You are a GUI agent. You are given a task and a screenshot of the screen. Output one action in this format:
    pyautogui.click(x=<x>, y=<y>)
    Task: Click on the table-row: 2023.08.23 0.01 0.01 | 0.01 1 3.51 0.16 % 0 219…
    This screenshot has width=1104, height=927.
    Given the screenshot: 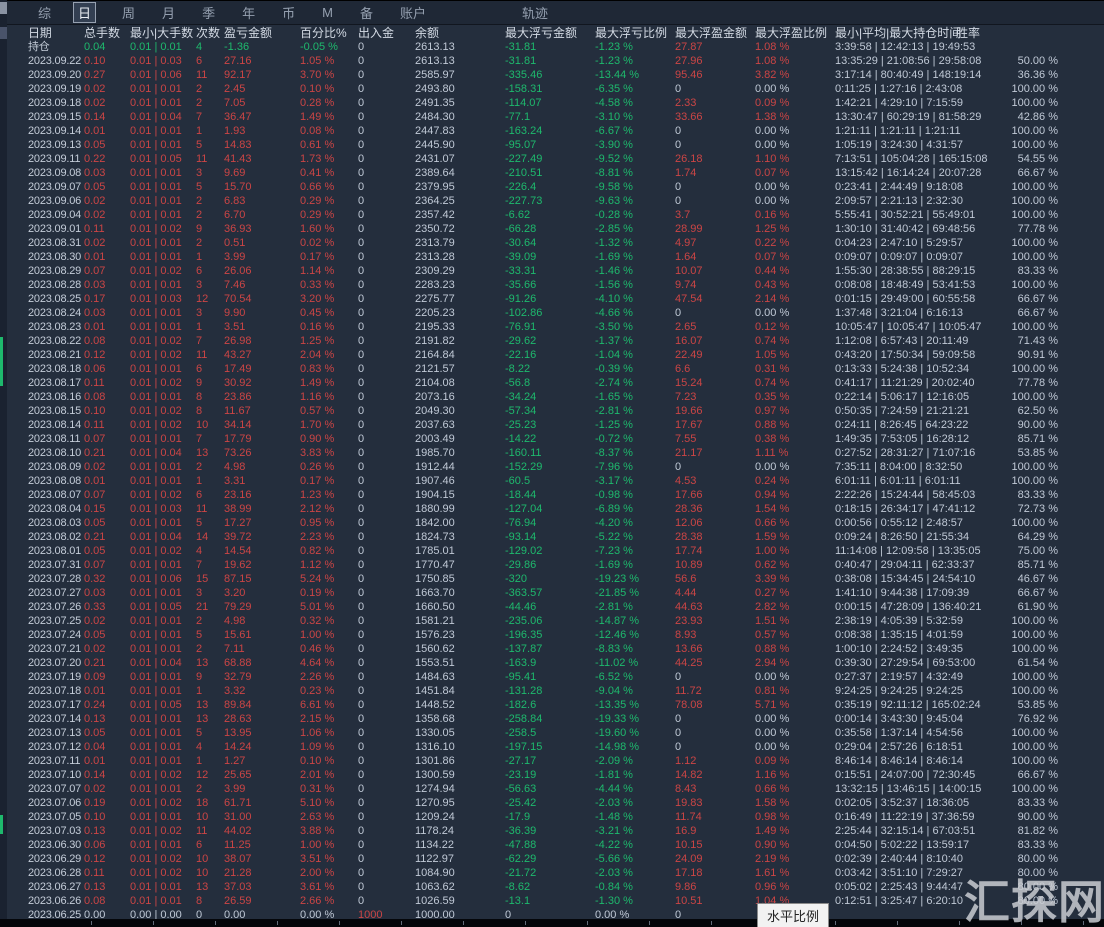 What is the action you would take?
    pyautogui.click(x=555, y=327)
    